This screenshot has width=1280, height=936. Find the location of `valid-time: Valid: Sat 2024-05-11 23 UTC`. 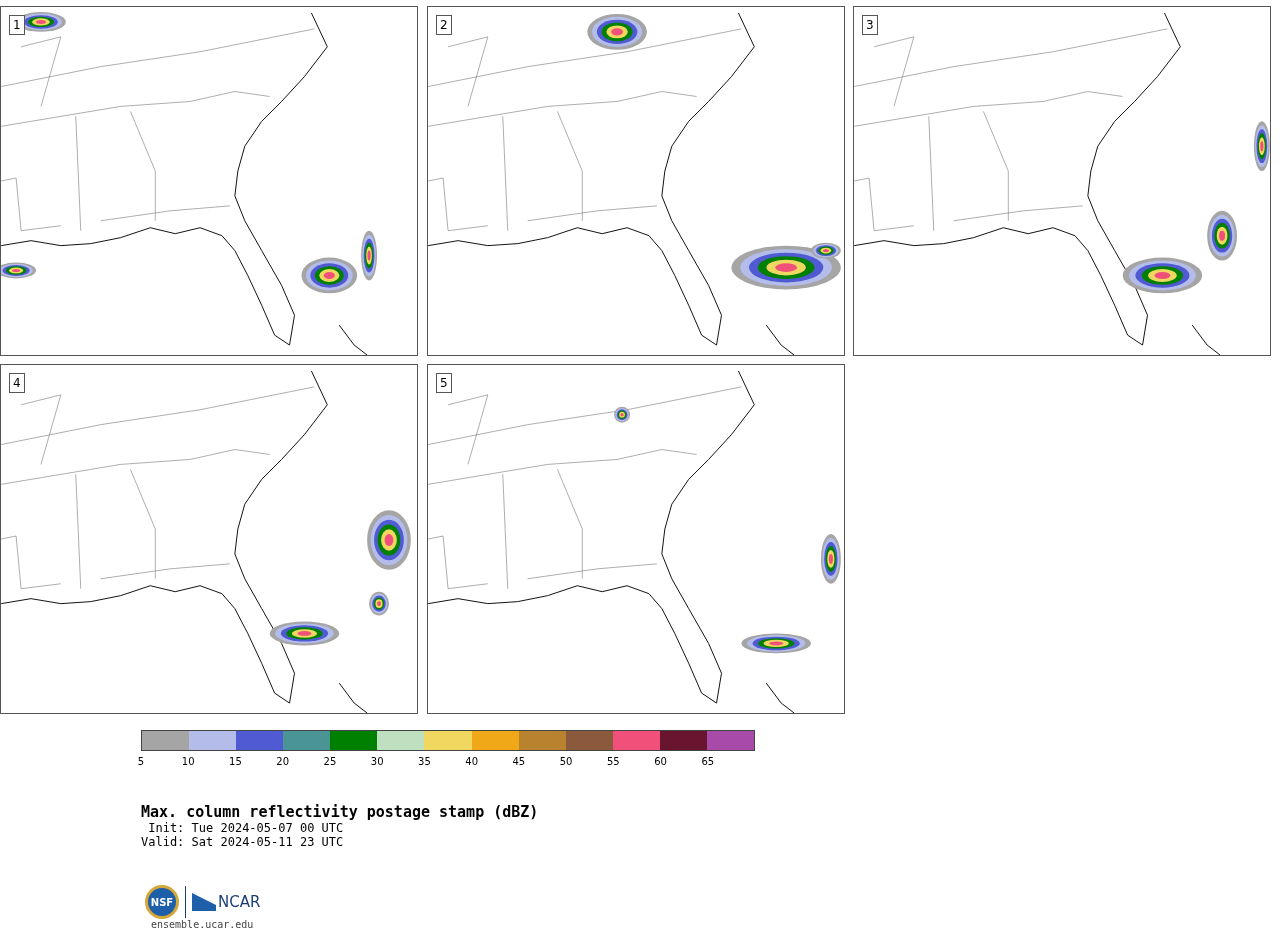

valid-time: Valid: Sat 2024-05-11 23 UTC is located at coordinates (243, 842).